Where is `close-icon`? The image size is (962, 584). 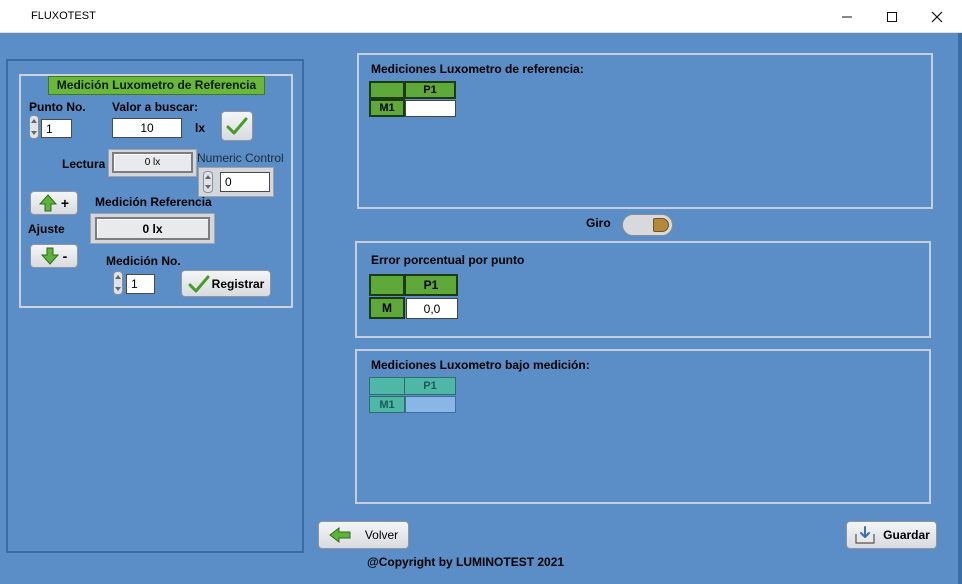
close-icon is located at coordinates (937, 16).